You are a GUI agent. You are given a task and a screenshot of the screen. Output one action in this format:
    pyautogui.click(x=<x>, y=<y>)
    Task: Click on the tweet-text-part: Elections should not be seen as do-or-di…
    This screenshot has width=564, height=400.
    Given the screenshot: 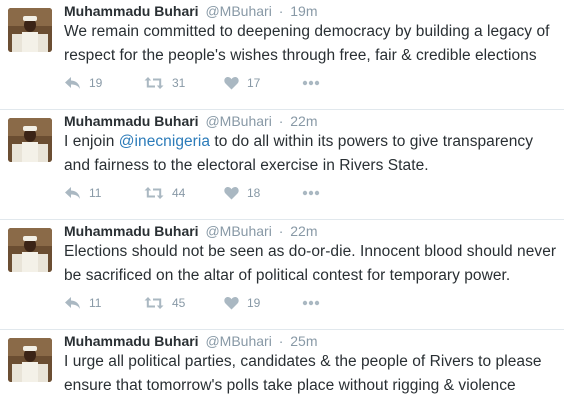 What is the action you would take?
    pyautogui.click(x=310, y=263)
    